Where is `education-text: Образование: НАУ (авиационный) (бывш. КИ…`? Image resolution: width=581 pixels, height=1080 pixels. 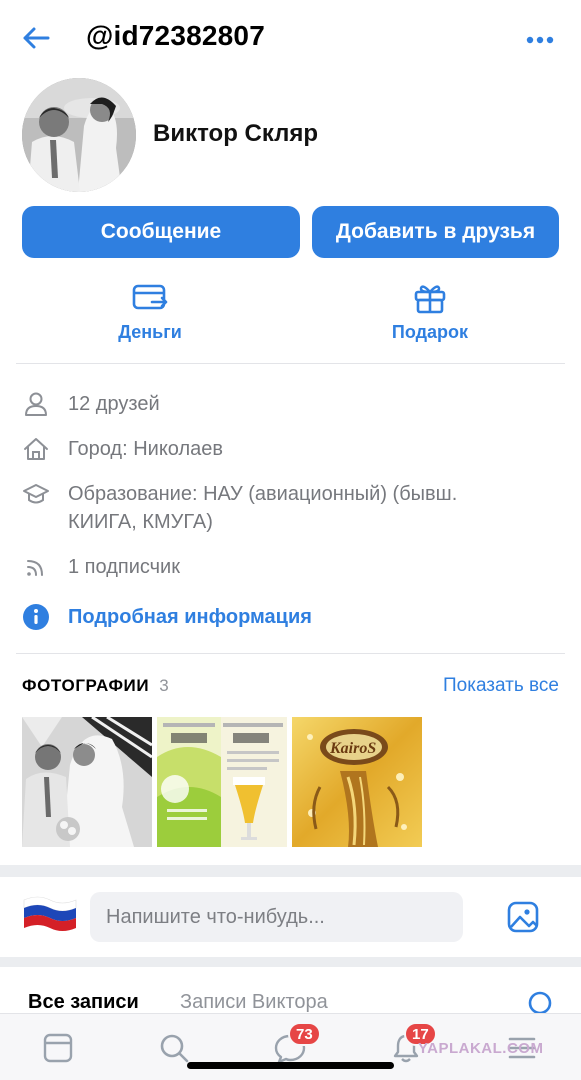 education-text: Образование: НАУ (авиационный) (бывш. КИ… is located at coordinates (263, 508).